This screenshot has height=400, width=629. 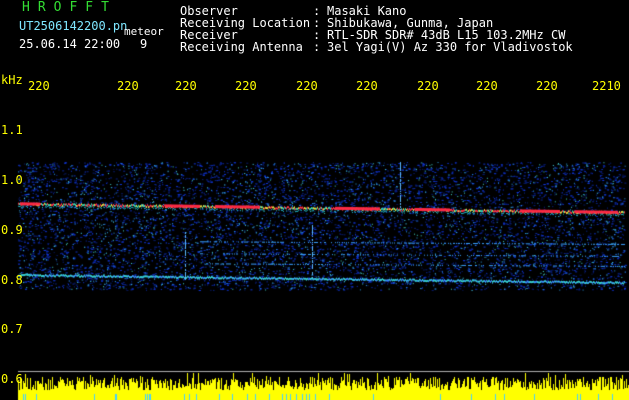 I want to click on antenna-sep: :, so click(x=317, y=47).